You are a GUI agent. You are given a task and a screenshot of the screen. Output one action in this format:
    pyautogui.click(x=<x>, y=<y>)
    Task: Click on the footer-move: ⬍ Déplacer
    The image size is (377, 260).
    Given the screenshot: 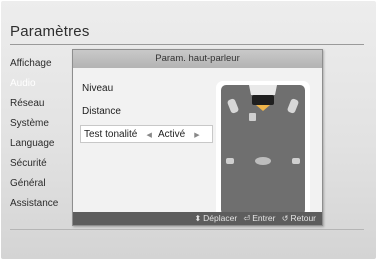 What is the action you would take?
    pyautogui.click(x=216, y=218)
    